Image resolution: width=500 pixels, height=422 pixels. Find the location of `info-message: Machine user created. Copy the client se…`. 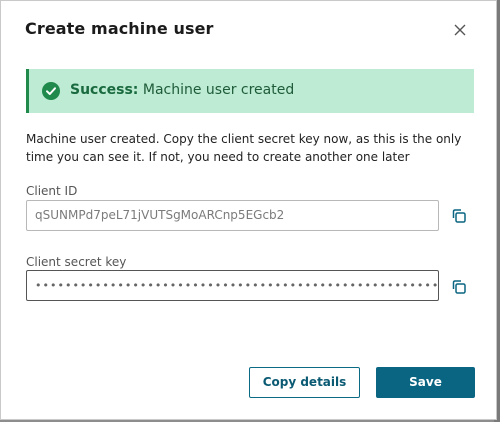

info-message: Machine user created. Copy the client se… is located at coordinates (244, 148).